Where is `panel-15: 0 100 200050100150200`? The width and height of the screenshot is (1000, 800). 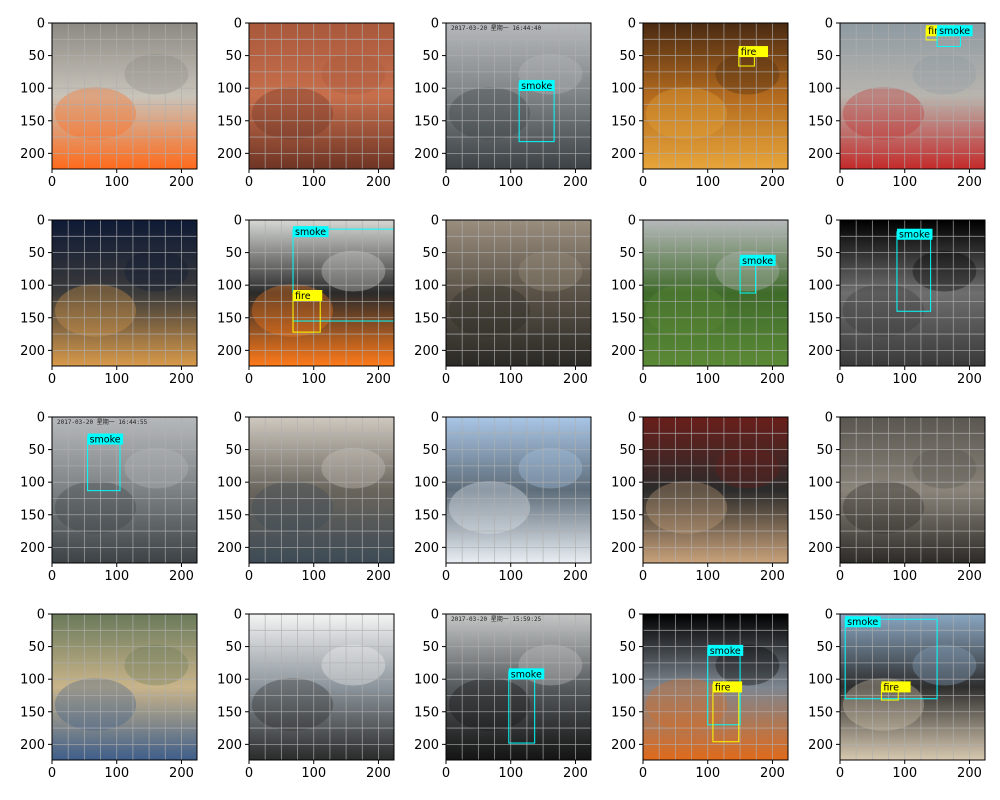 panel-15: 0 100 200050100150200 is located at coordinates (897, 497).